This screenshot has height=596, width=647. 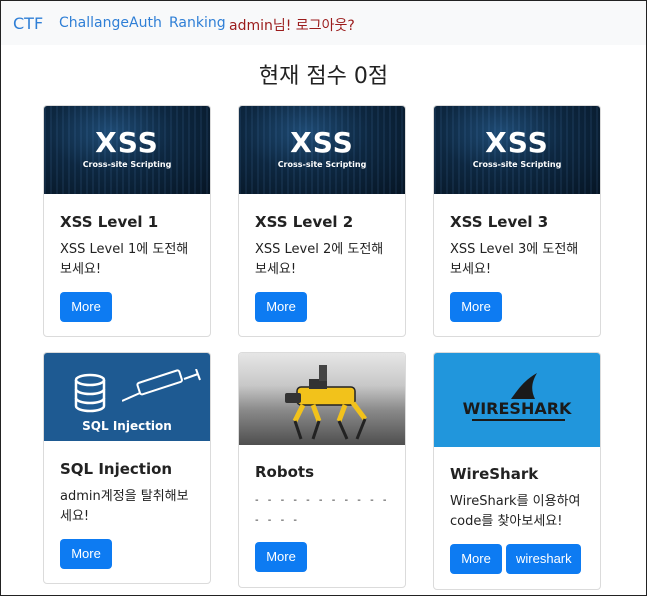 What do you see at coordinates (524, 386) in the screenshot?
I see `shark-fin-icon` at bounding box center [524, 386].